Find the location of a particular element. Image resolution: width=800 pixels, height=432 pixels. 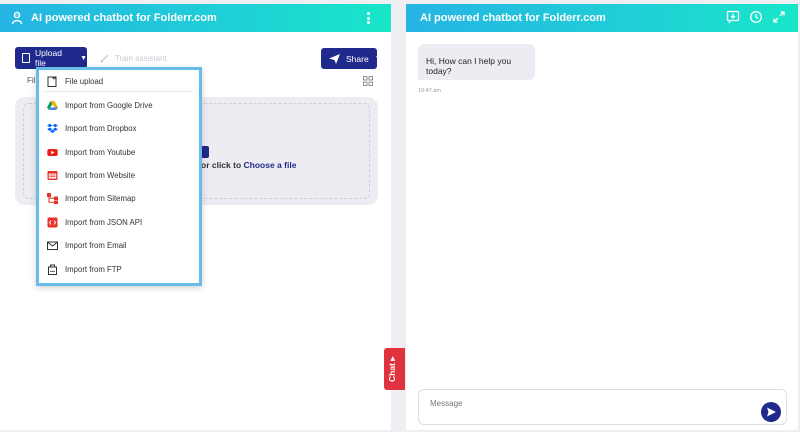

menu-item-email: Import from Email is located at coordinates (87, 245).